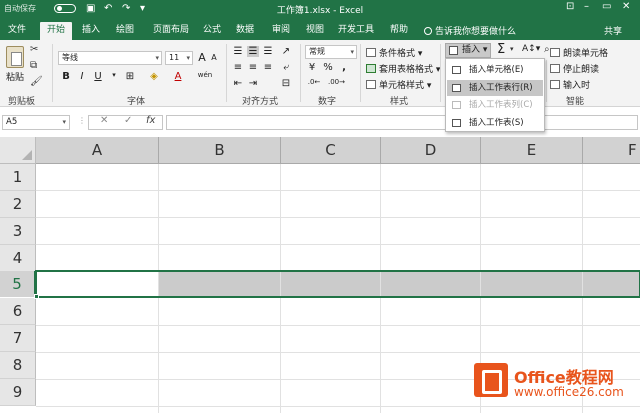 This screenshot has width=640, height=413. What do you see at coordinates (238, 83) in the screenshot?
I see `decrease-indent-icon: ⇤` at bounding box center [238, 83].